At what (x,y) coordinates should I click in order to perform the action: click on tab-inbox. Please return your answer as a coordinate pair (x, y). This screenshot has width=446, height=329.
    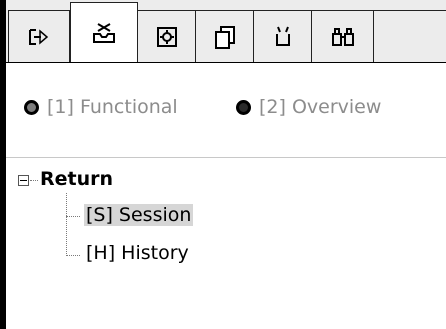
    Looking at the image, I should click on (104, 32).